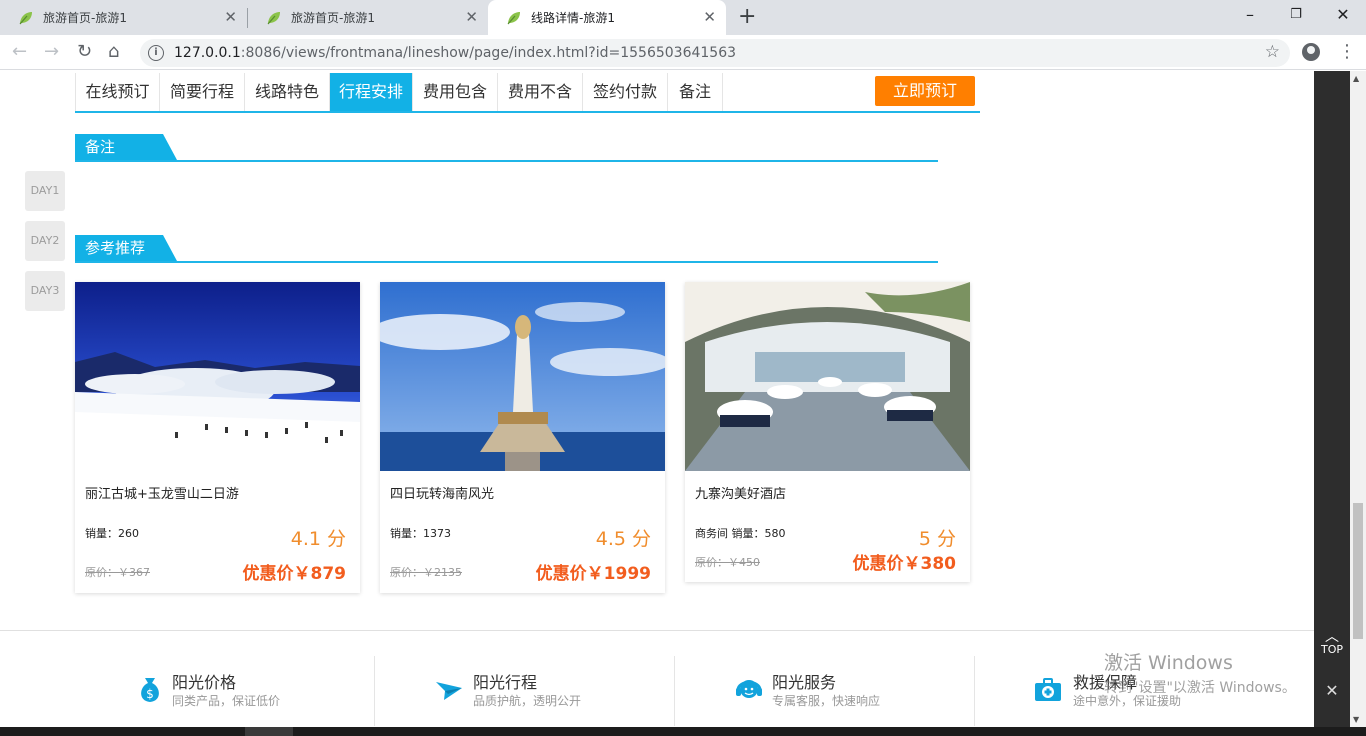  What do you see at coordinates (1358, 571) in the screenshot?
I see `scrollbar-thumb` at bounding box center [1358, 571].